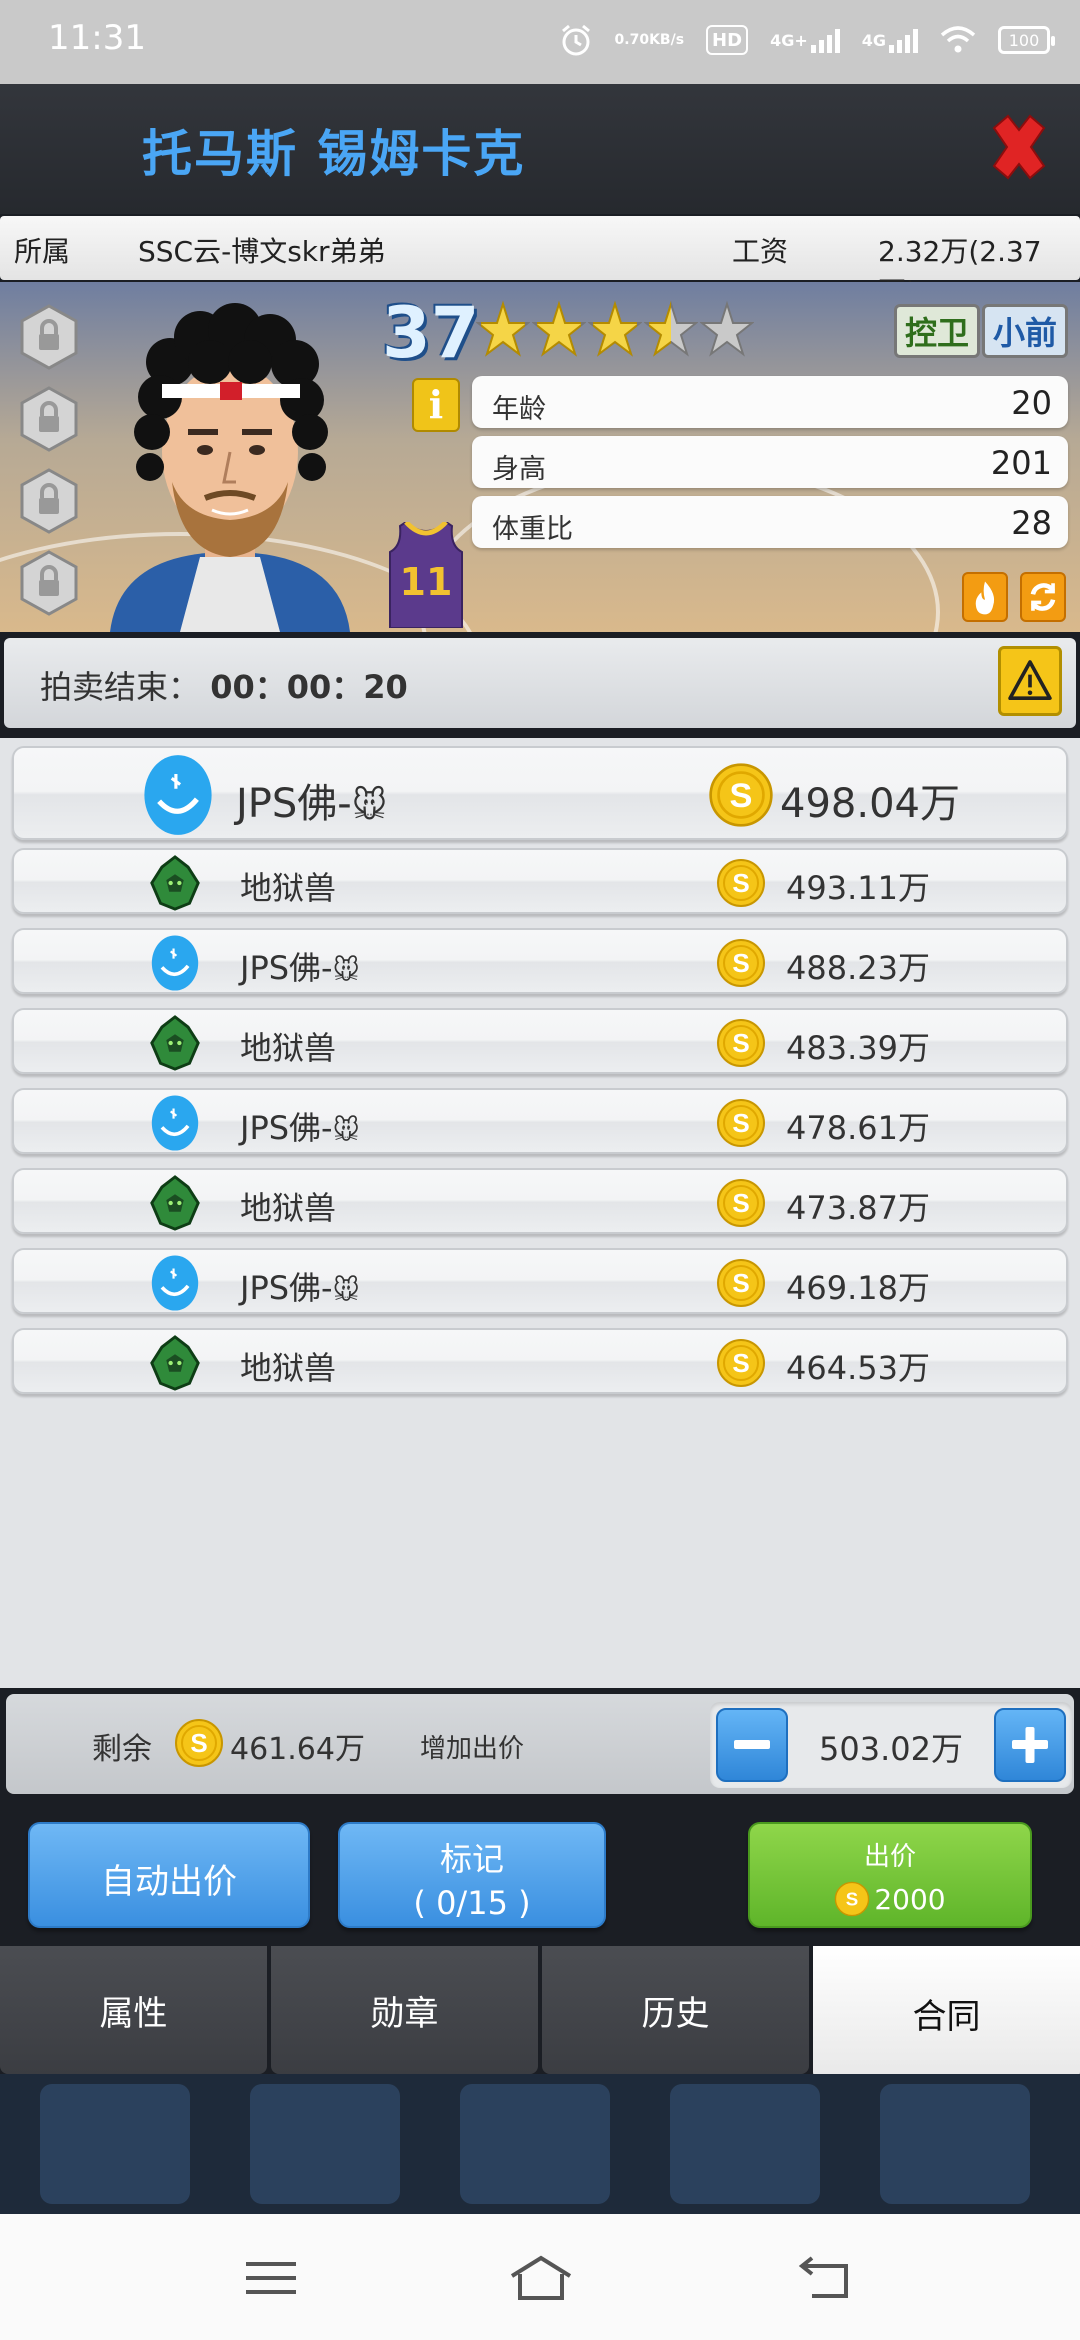  I want to click on place-bid-button: 出价 S 2000, so click(890, 1875).